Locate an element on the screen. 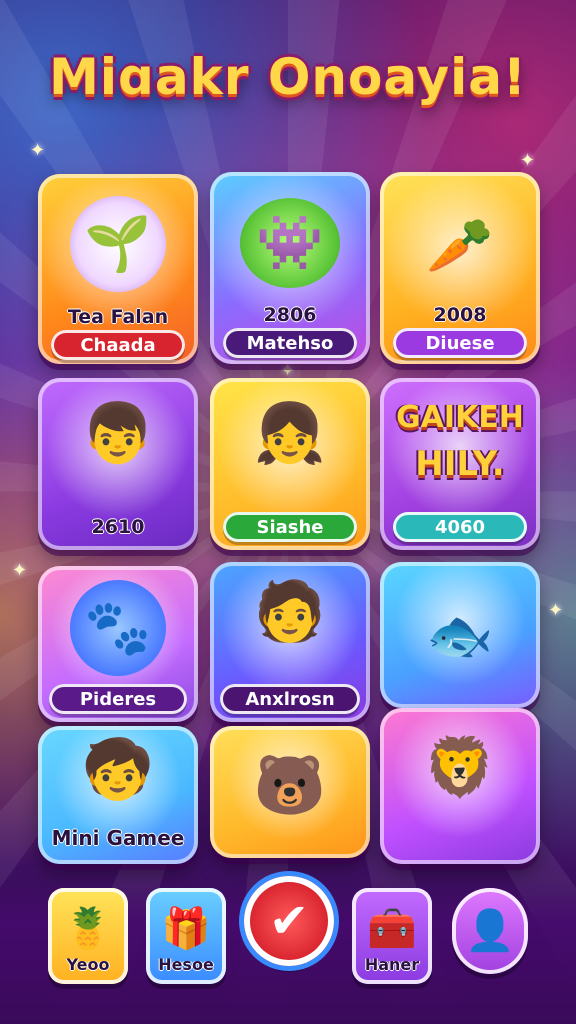  card-pideres: 🐾 Pideres is located at coordinates (118, 644).